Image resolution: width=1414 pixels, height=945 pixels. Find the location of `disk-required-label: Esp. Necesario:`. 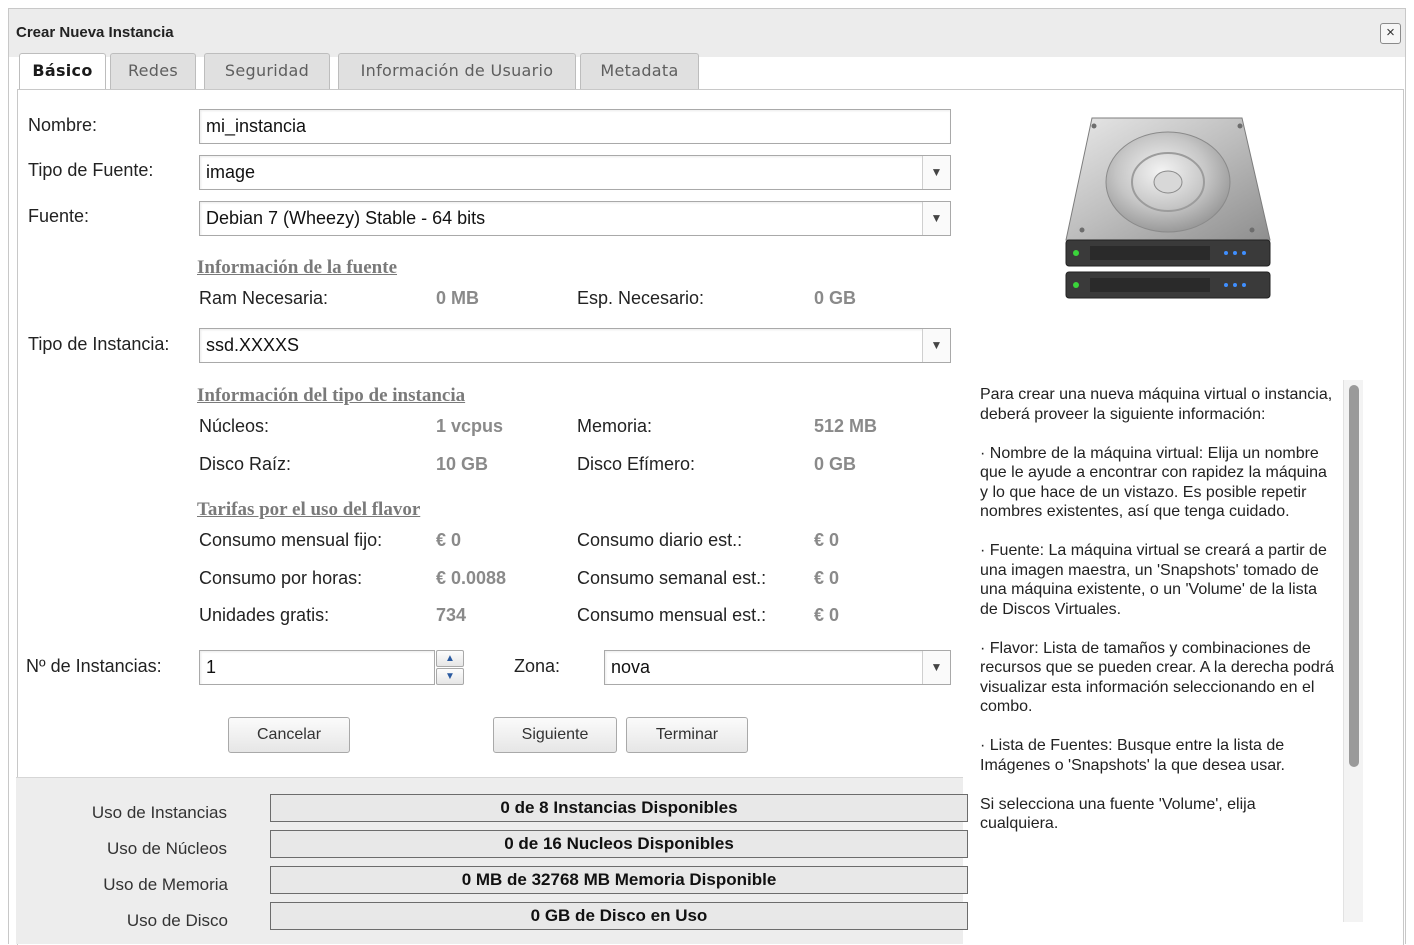

disk-required-label: Esp. Necesario: is located at coordinates (641, 298).